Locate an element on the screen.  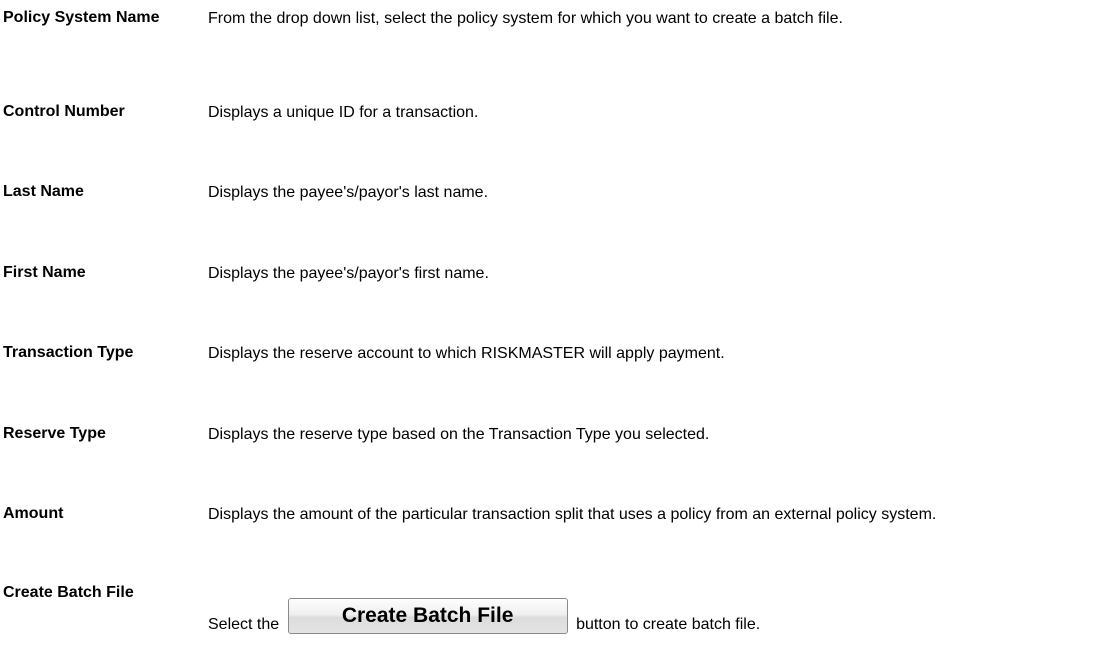
description-prefix: Select the is located at coordinates (244, 624).